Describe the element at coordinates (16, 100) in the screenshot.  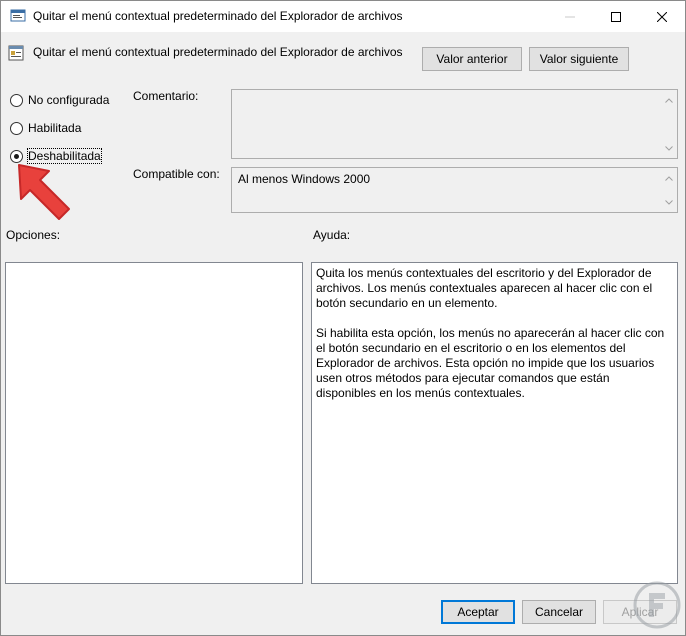
I see `radio-not-configured-control` at that location.